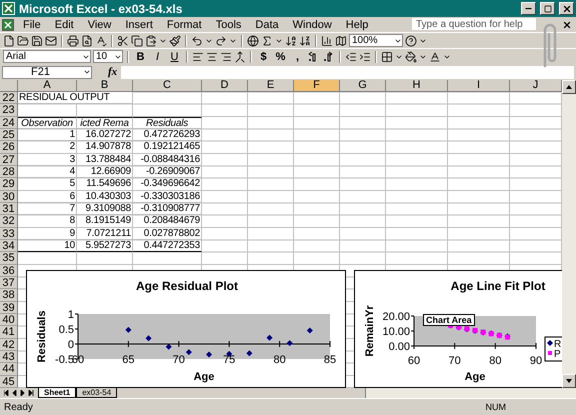  What do you see at coordinates (57, 393) in the screenshot?
I see `sheet-tab: Sheet1` at bounding box center [57, 393].